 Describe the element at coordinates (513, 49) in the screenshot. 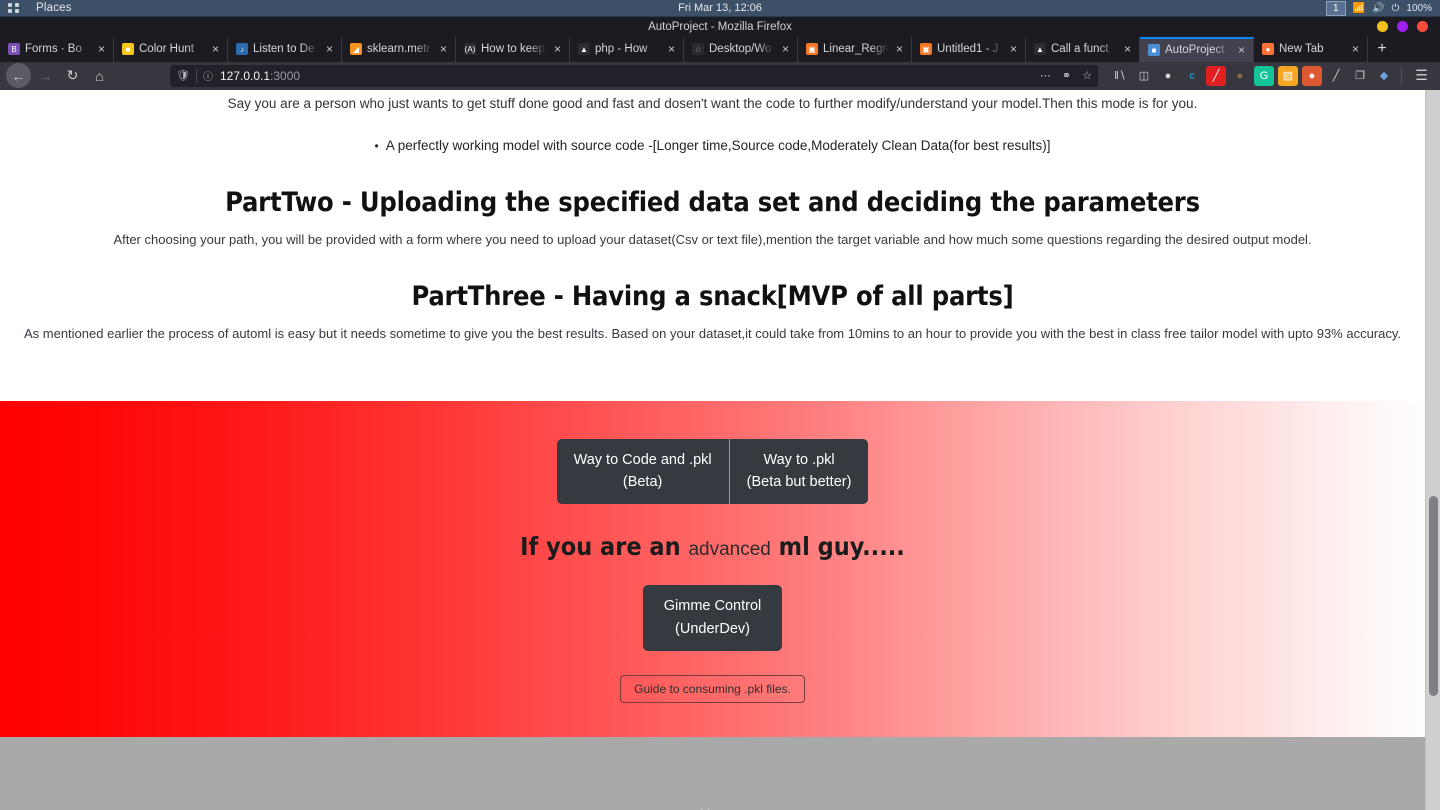

I see `browser-tab: (A) How to keep ×` at that location.